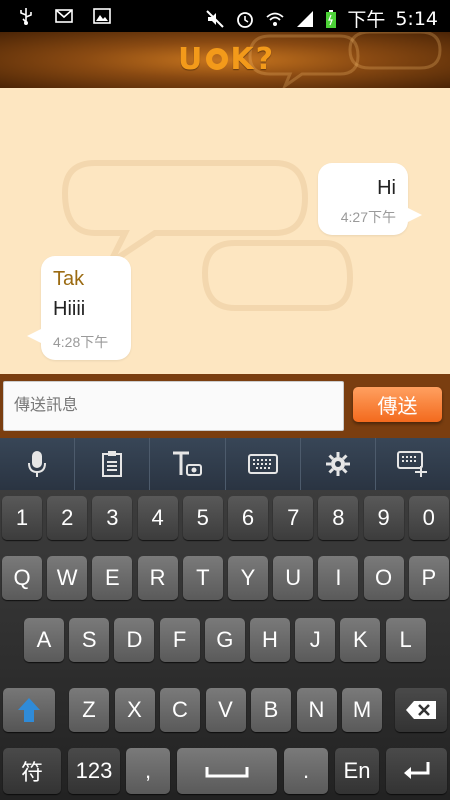  I want to click on key-6: 6, so click(248, 518).